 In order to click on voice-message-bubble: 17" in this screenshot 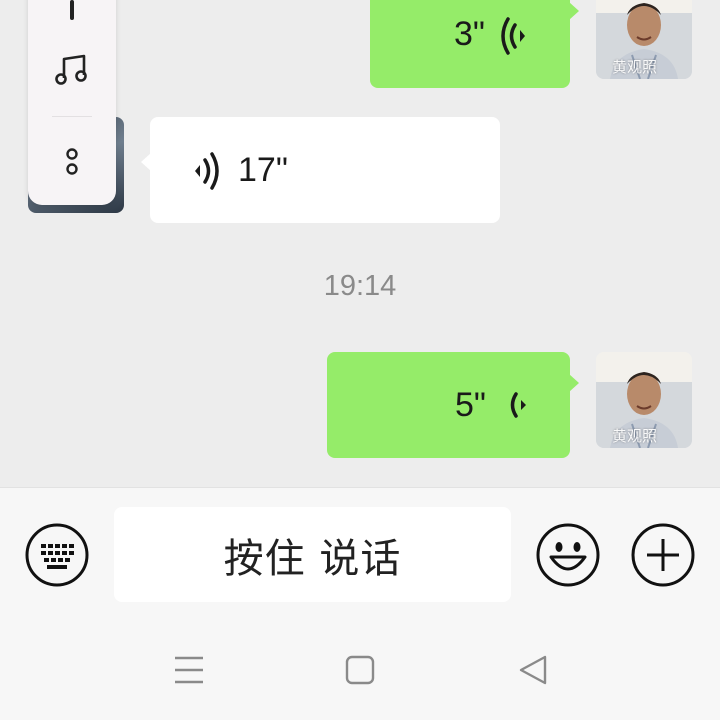, I will do `click(320, 170)`.